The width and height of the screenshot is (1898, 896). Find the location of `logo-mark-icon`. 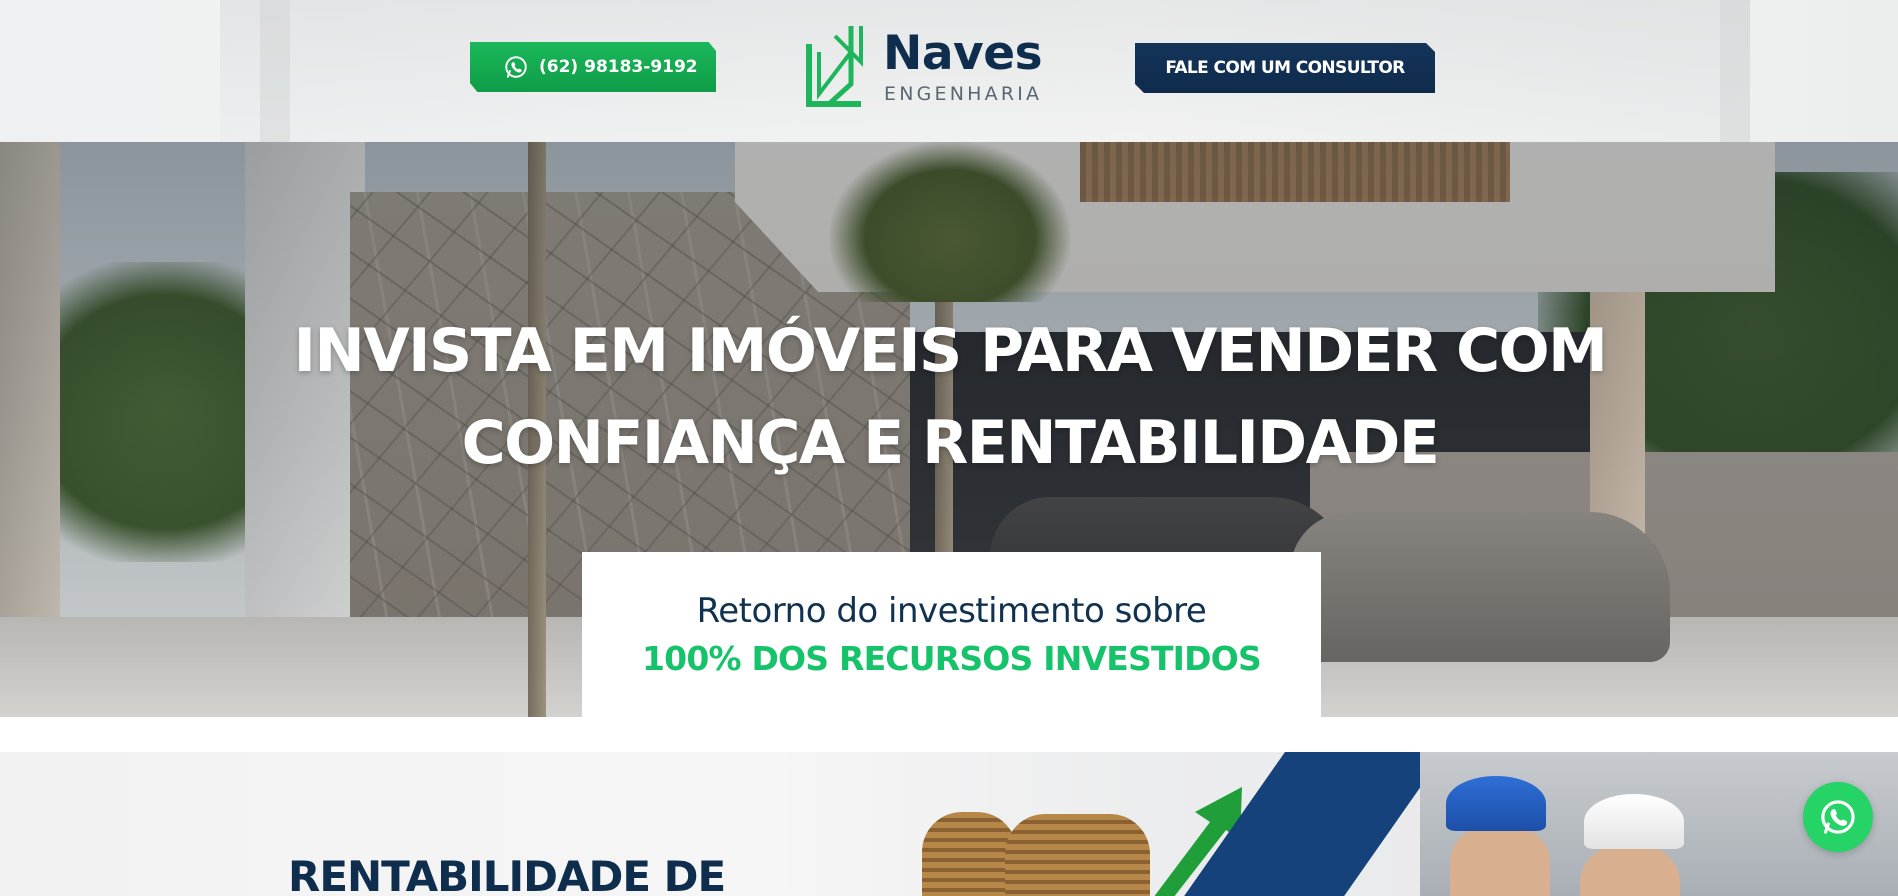

logo-mark-icon is located at coordinates (834, 66).